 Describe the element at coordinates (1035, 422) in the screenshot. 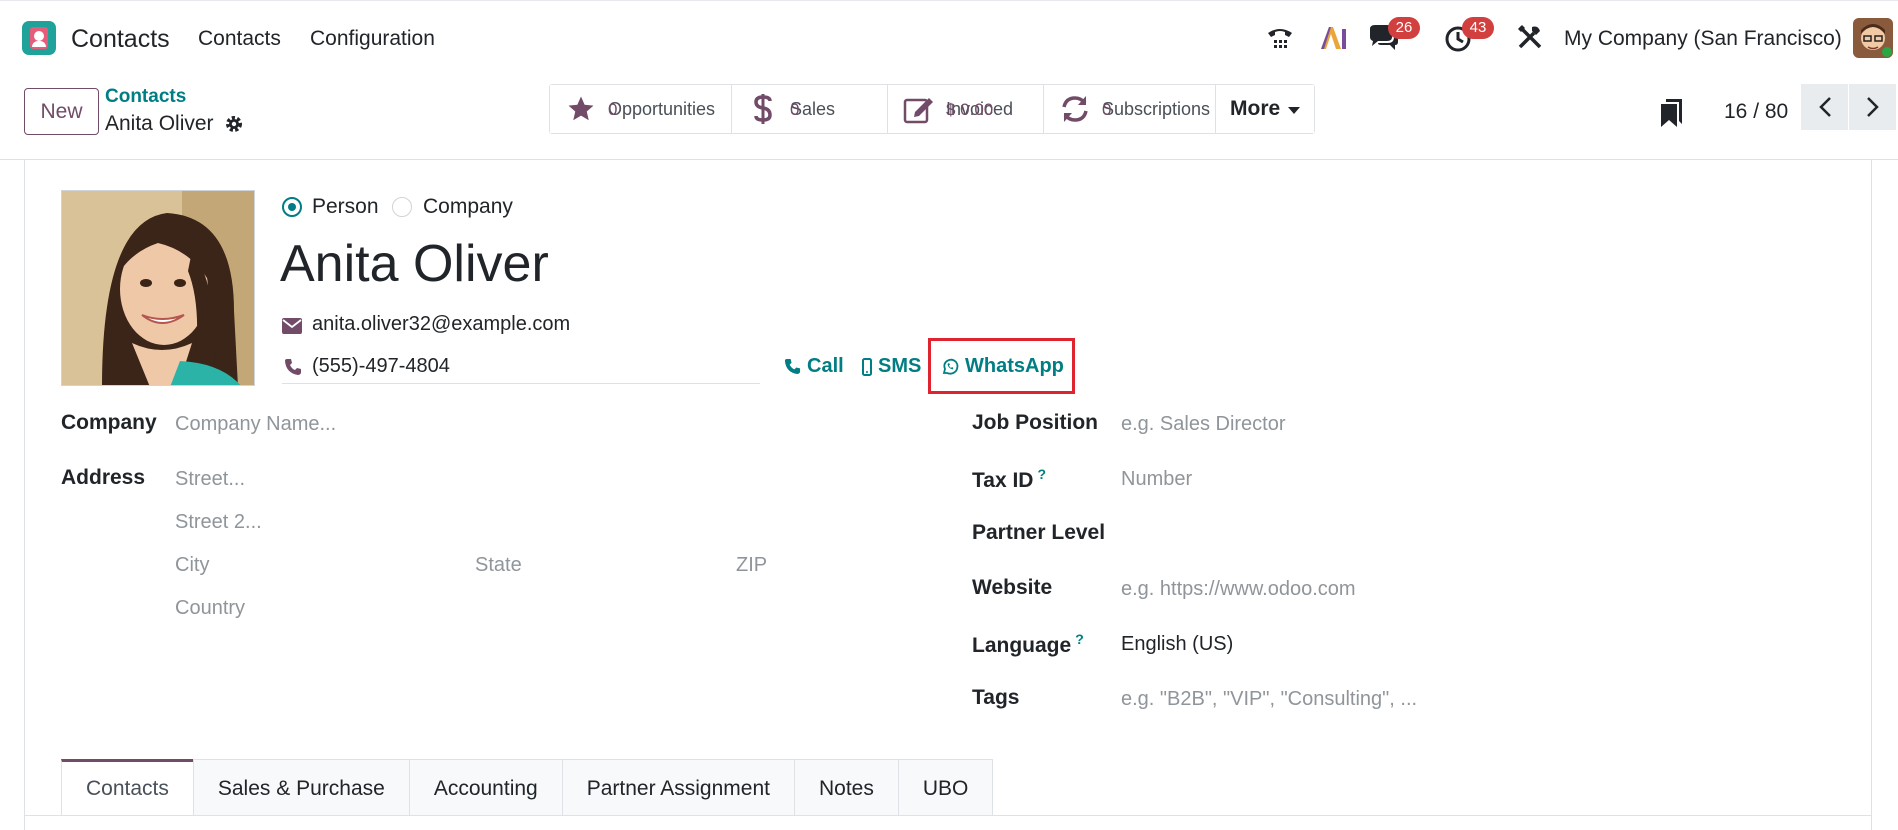

I see `job-position-label: Job Position` at that location.